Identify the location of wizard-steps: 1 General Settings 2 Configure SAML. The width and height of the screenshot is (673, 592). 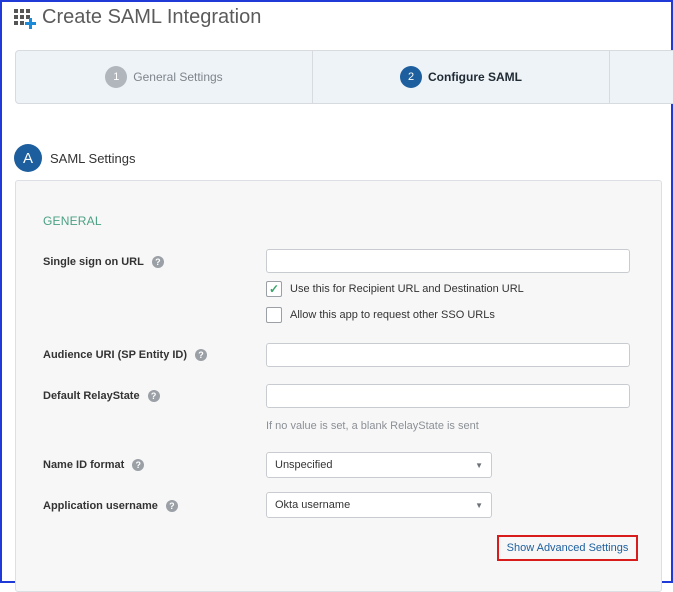
(344, 77).